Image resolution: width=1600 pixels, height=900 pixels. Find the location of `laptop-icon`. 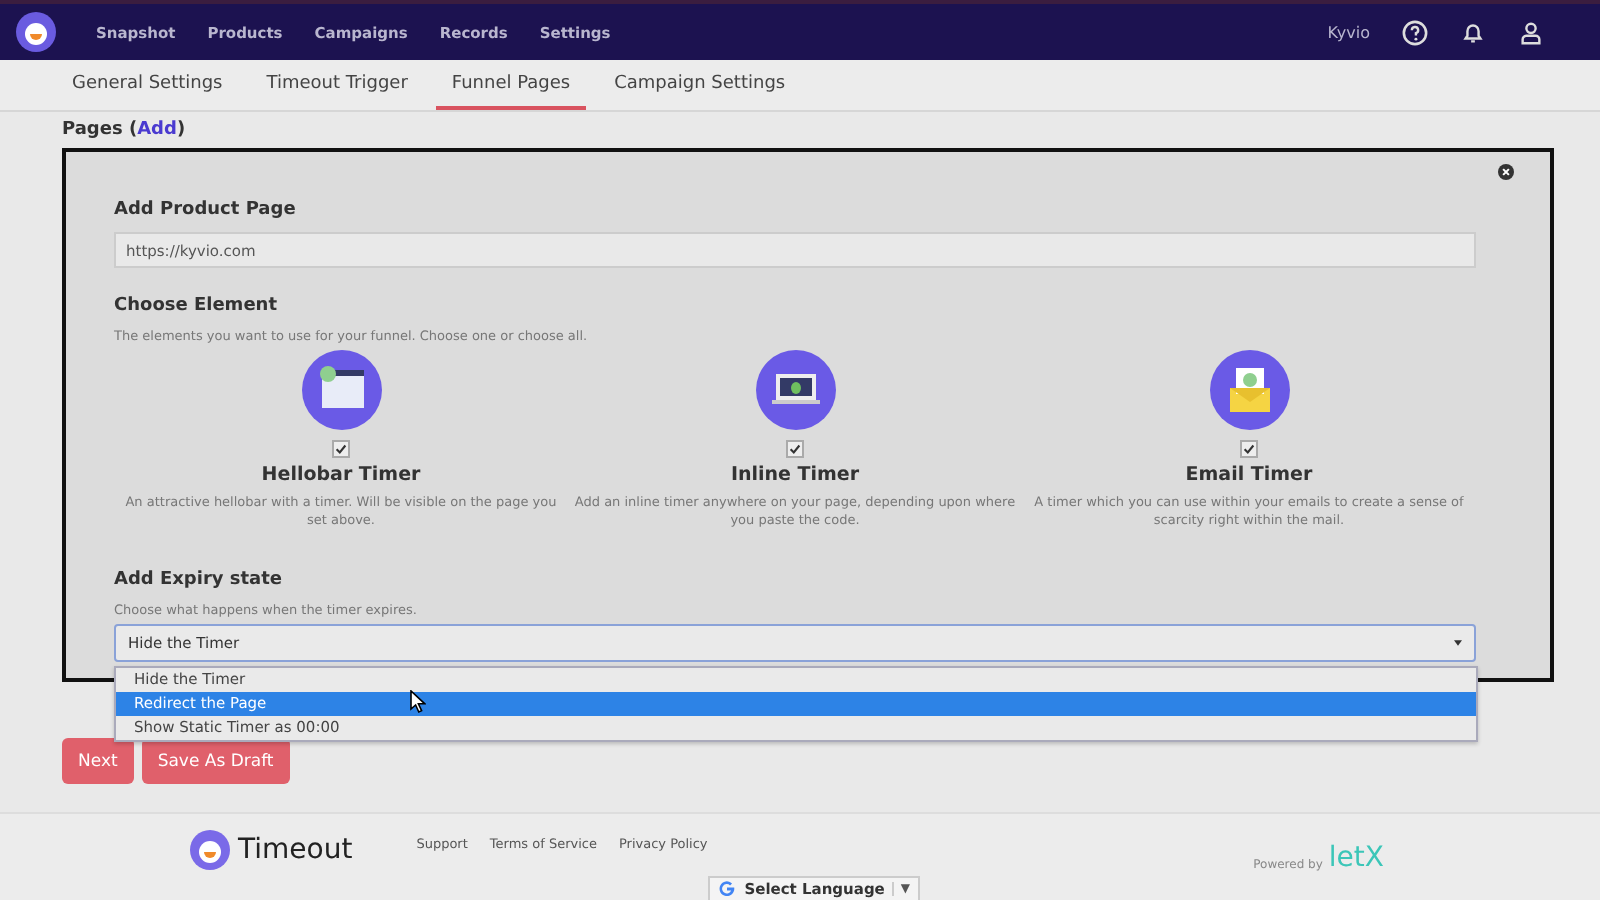

laptop-icon is located at coordinates (795, 390).